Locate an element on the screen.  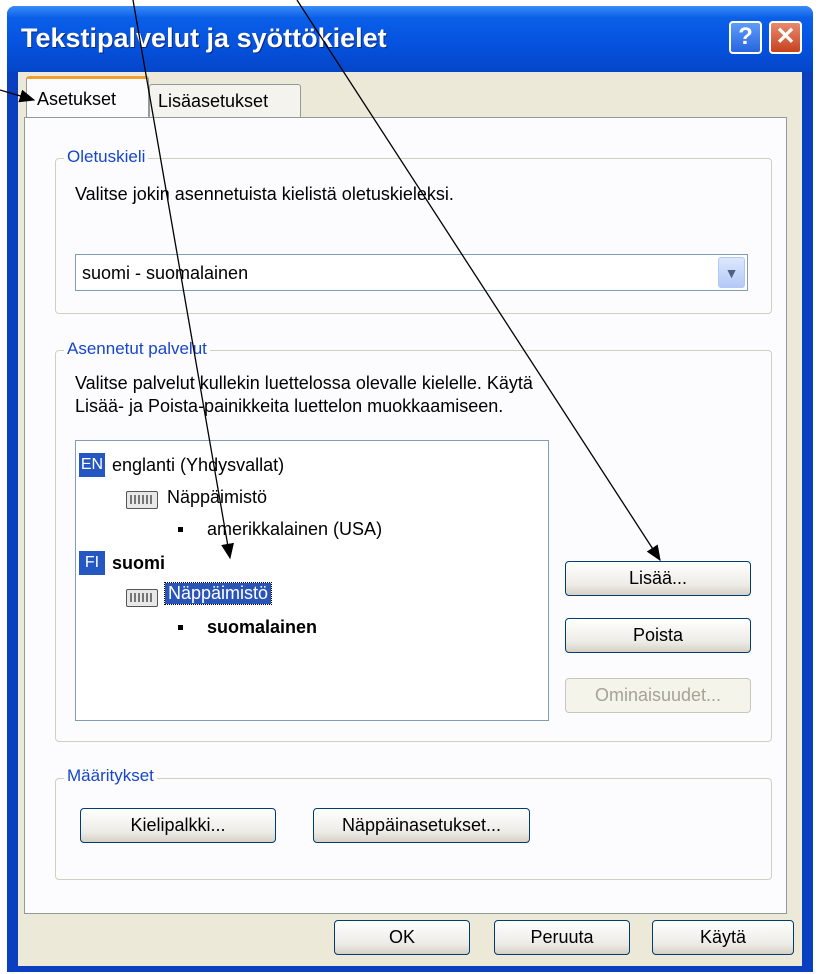
arrow-to-keyboard-item is located at coordinates (183, 280).